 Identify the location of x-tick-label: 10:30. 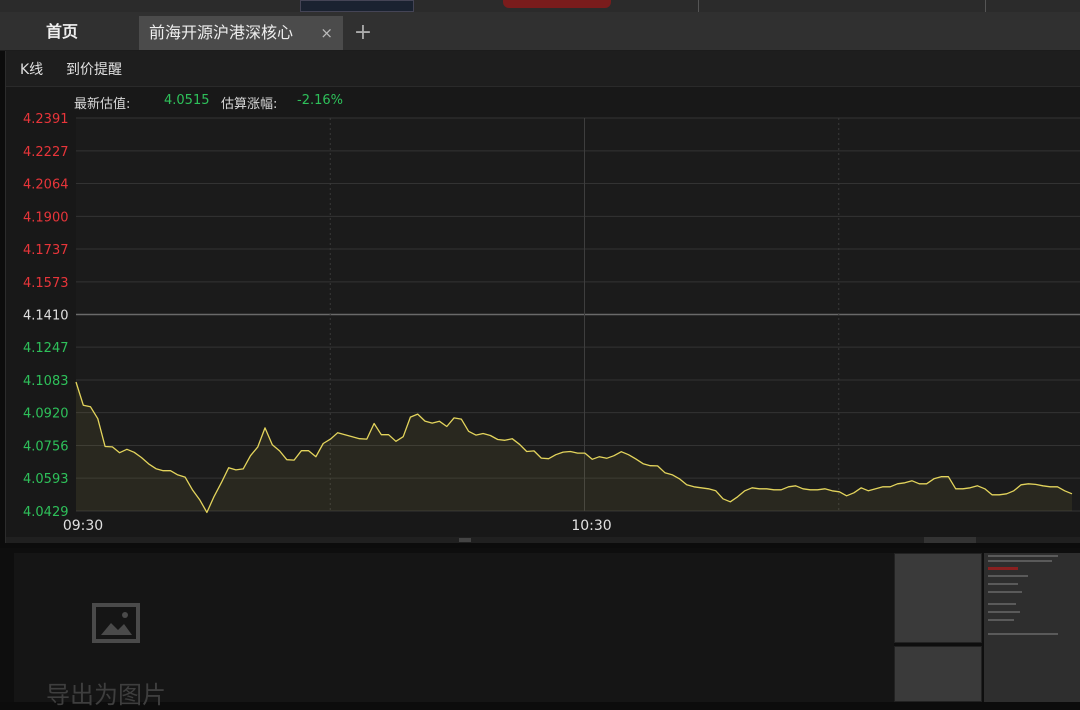
(591, 526).